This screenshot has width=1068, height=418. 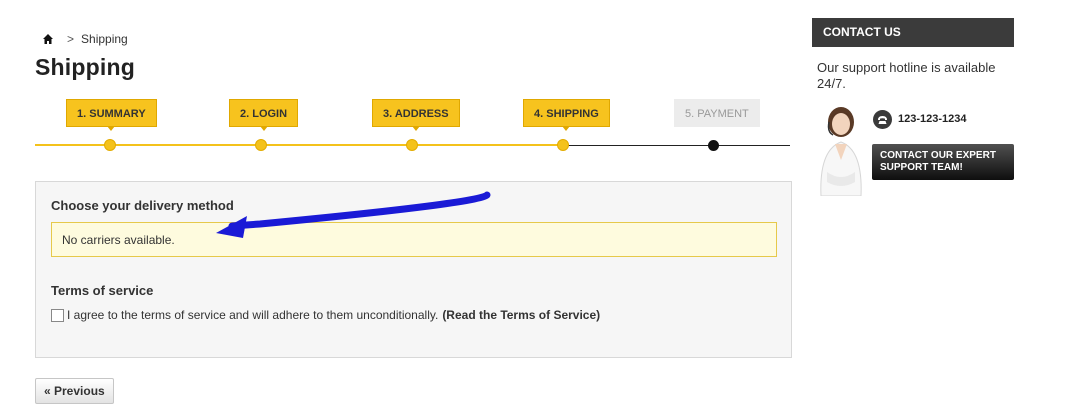 I want to click on contact-button-line1: CONTACT OUR EXPERT, so click(x=938, y=155).